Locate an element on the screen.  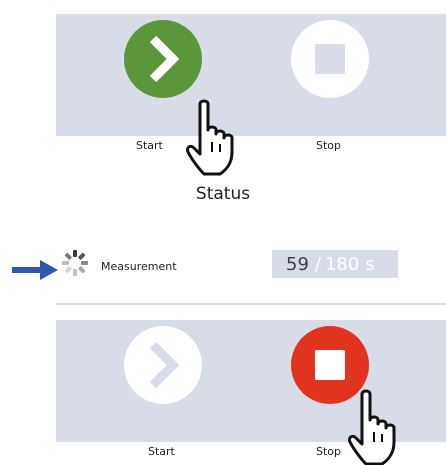
measurement-label: Measurement is located at coordinates (139, 266).